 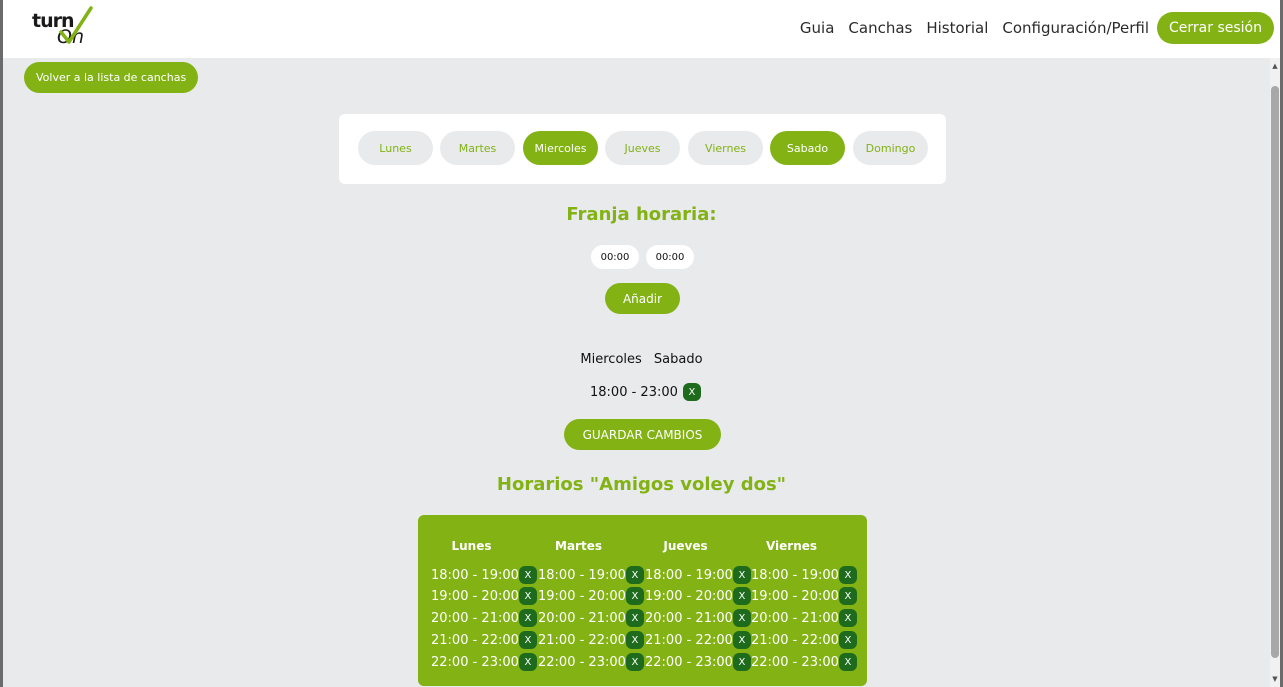 I want to click on day-pill-domingo: Domingo, so click(x=890, y=148).